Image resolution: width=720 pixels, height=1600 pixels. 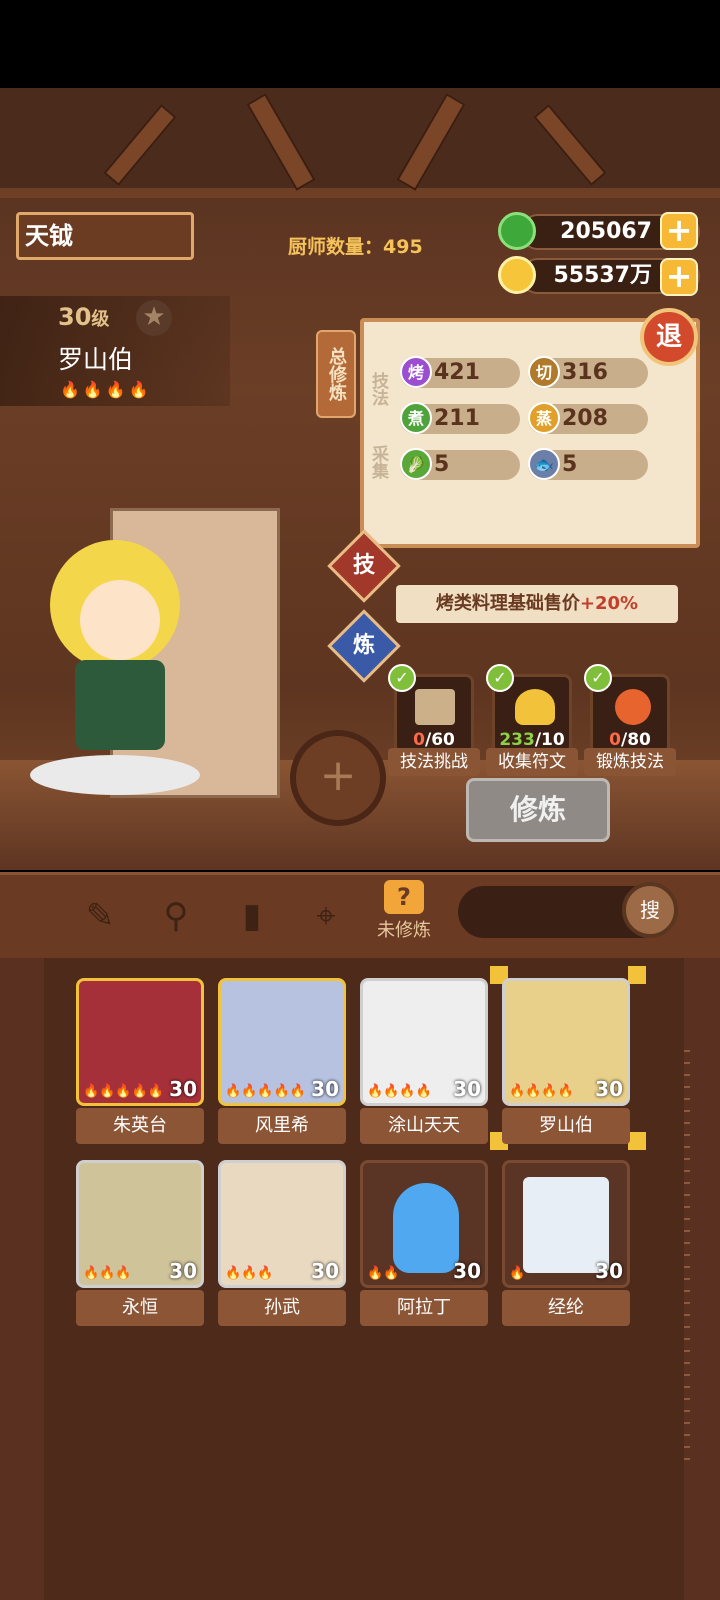 What do you see at coordinates (566, 1126) in the screenshot?
I see `chef-name: 罗山伯` at bounding box center [566, 1126].